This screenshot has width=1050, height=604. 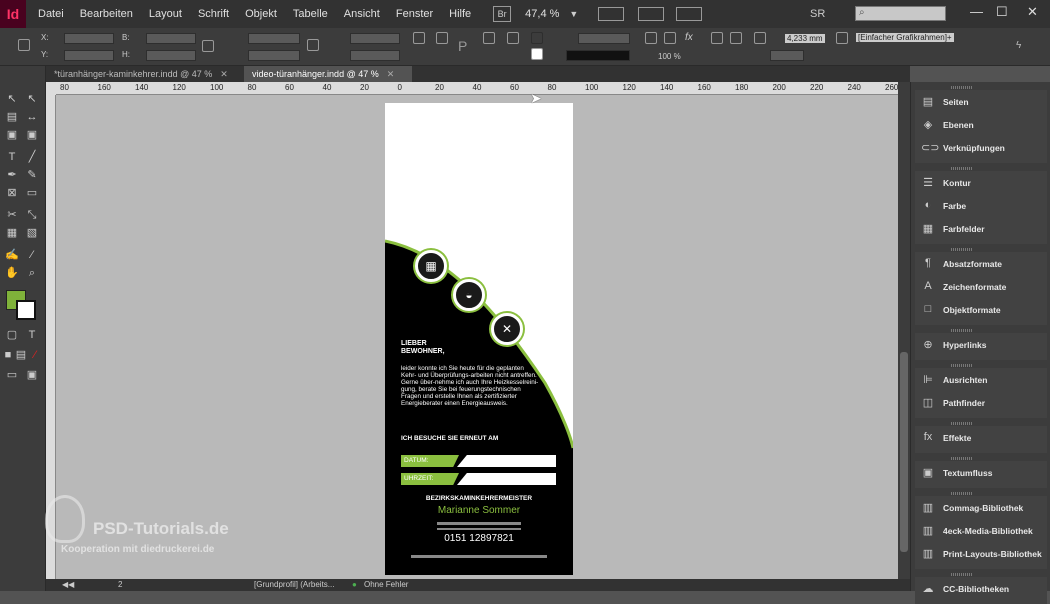 I want to click on panel-item-textumfluss: ▣ Textumfluss, so click(x=980, y=473).